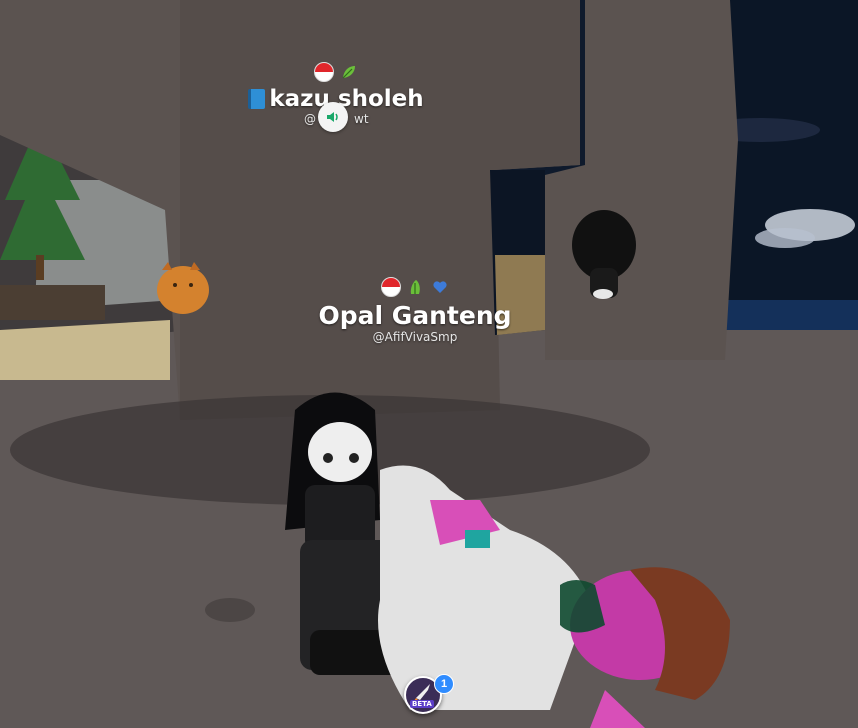  Describe the element at coordinates (333, 117) in the screenshot. I see `speaker-icon` at that location.